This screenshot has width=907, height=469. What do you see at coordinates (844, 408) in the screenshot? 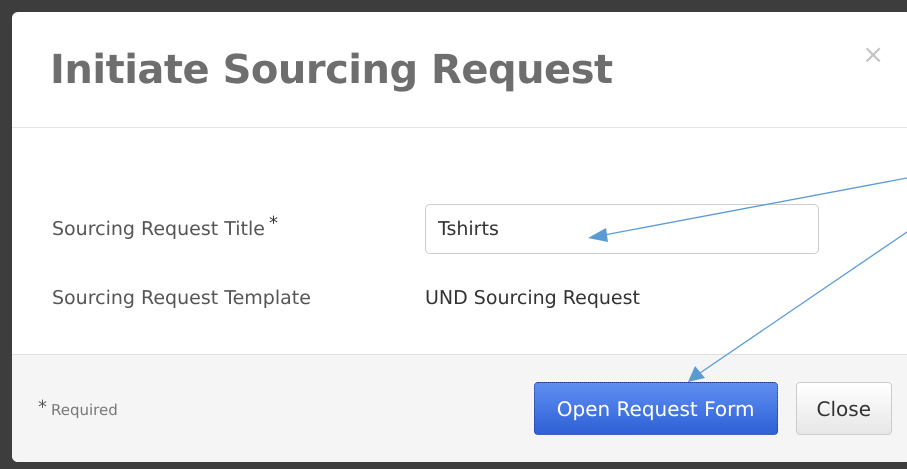
I see `close-button: Close` at bounding box center [844, 408].